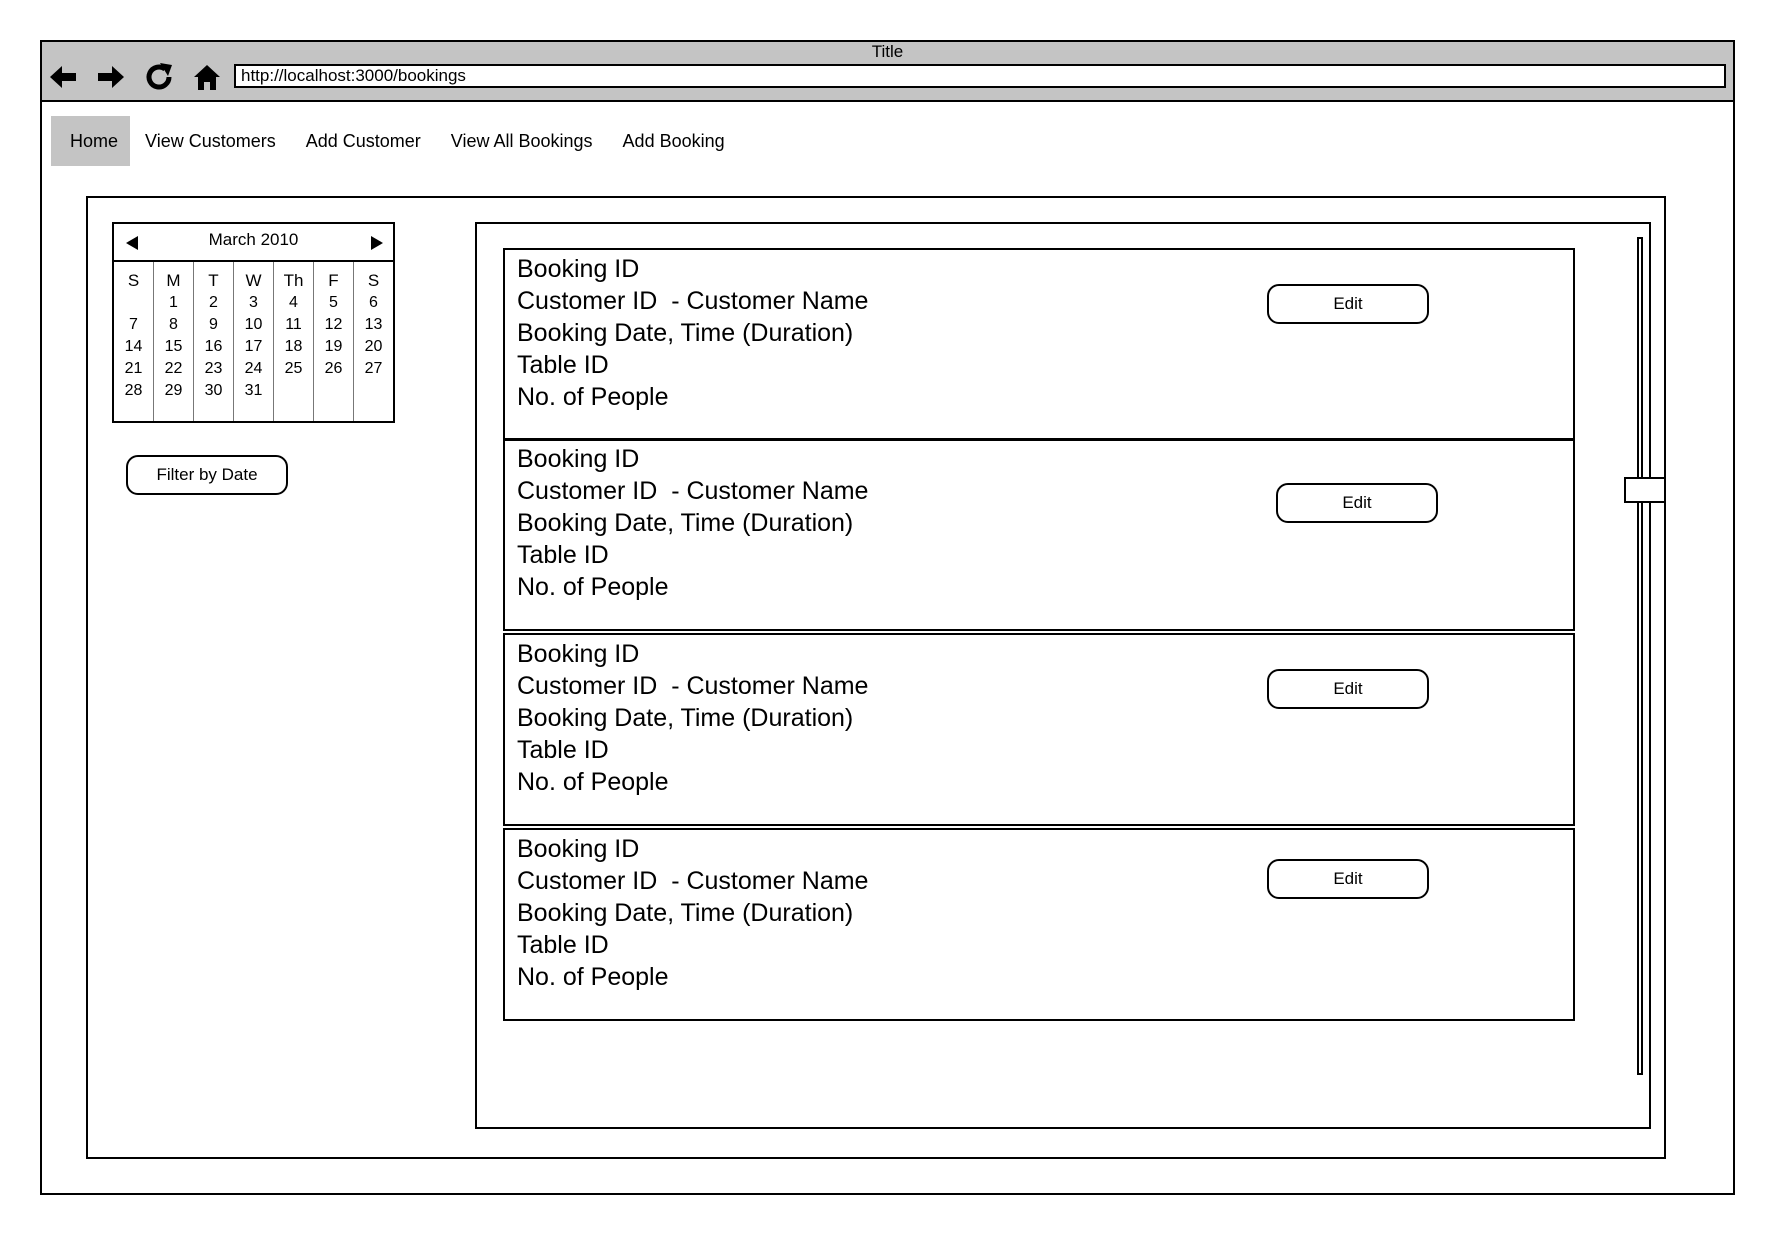 This screenshot has width=1770, height=1235. I want to click on scrollbar-track, so click(1640, 656).